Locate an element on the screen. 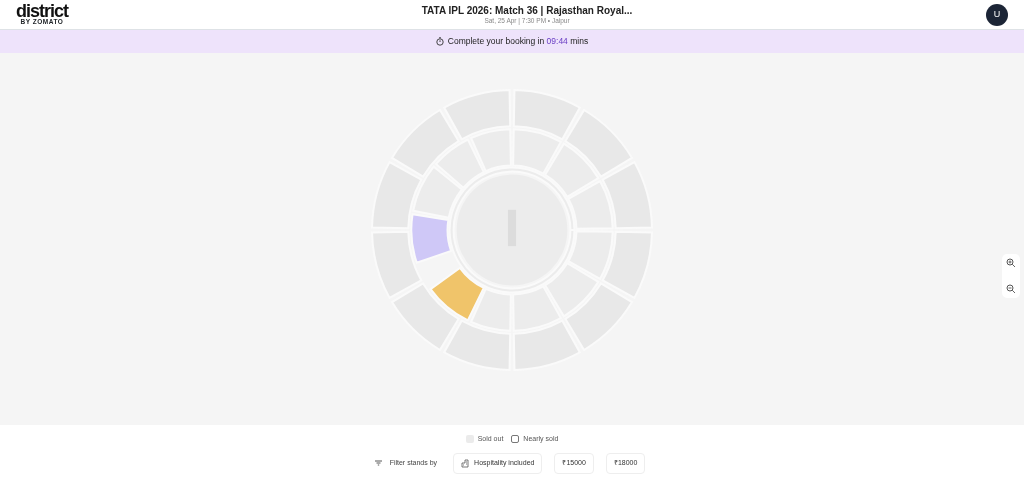  filter-icon is located at coordinates (378, 463).